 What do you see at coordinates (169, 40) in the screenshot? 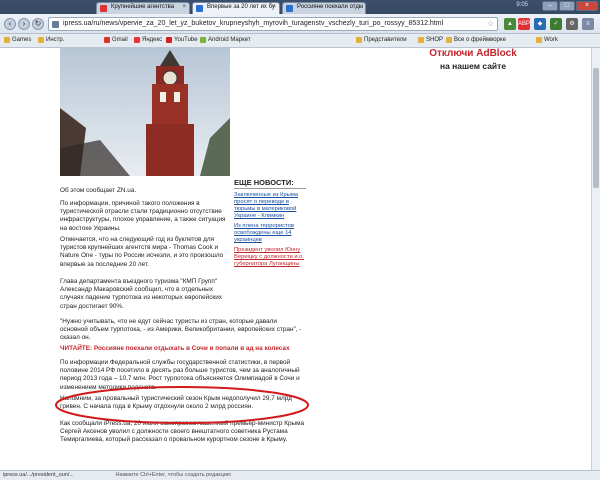
I see `youtube-icon` at bounding box center [169, 40].